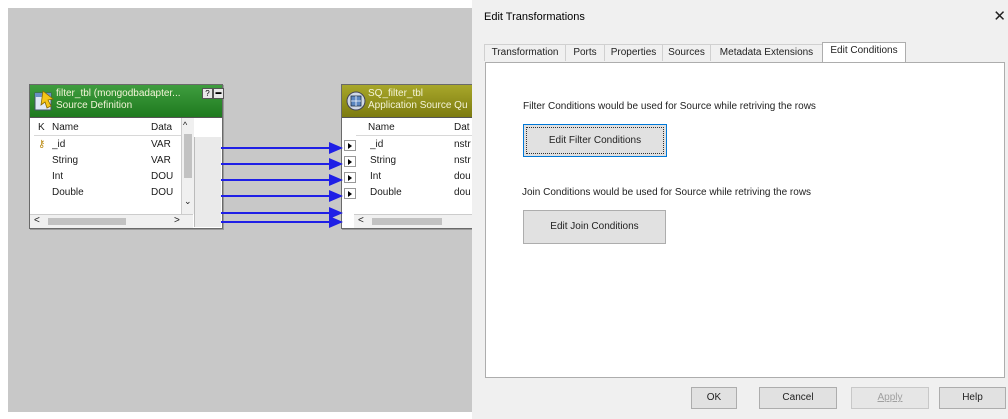 This screenshot has height=419, width=1008. What do you see at coordinates (766, 52) in the screenshot?
I see `tab-metadata-extensions: Metadata Extensions` at bounding box center [766, 52].